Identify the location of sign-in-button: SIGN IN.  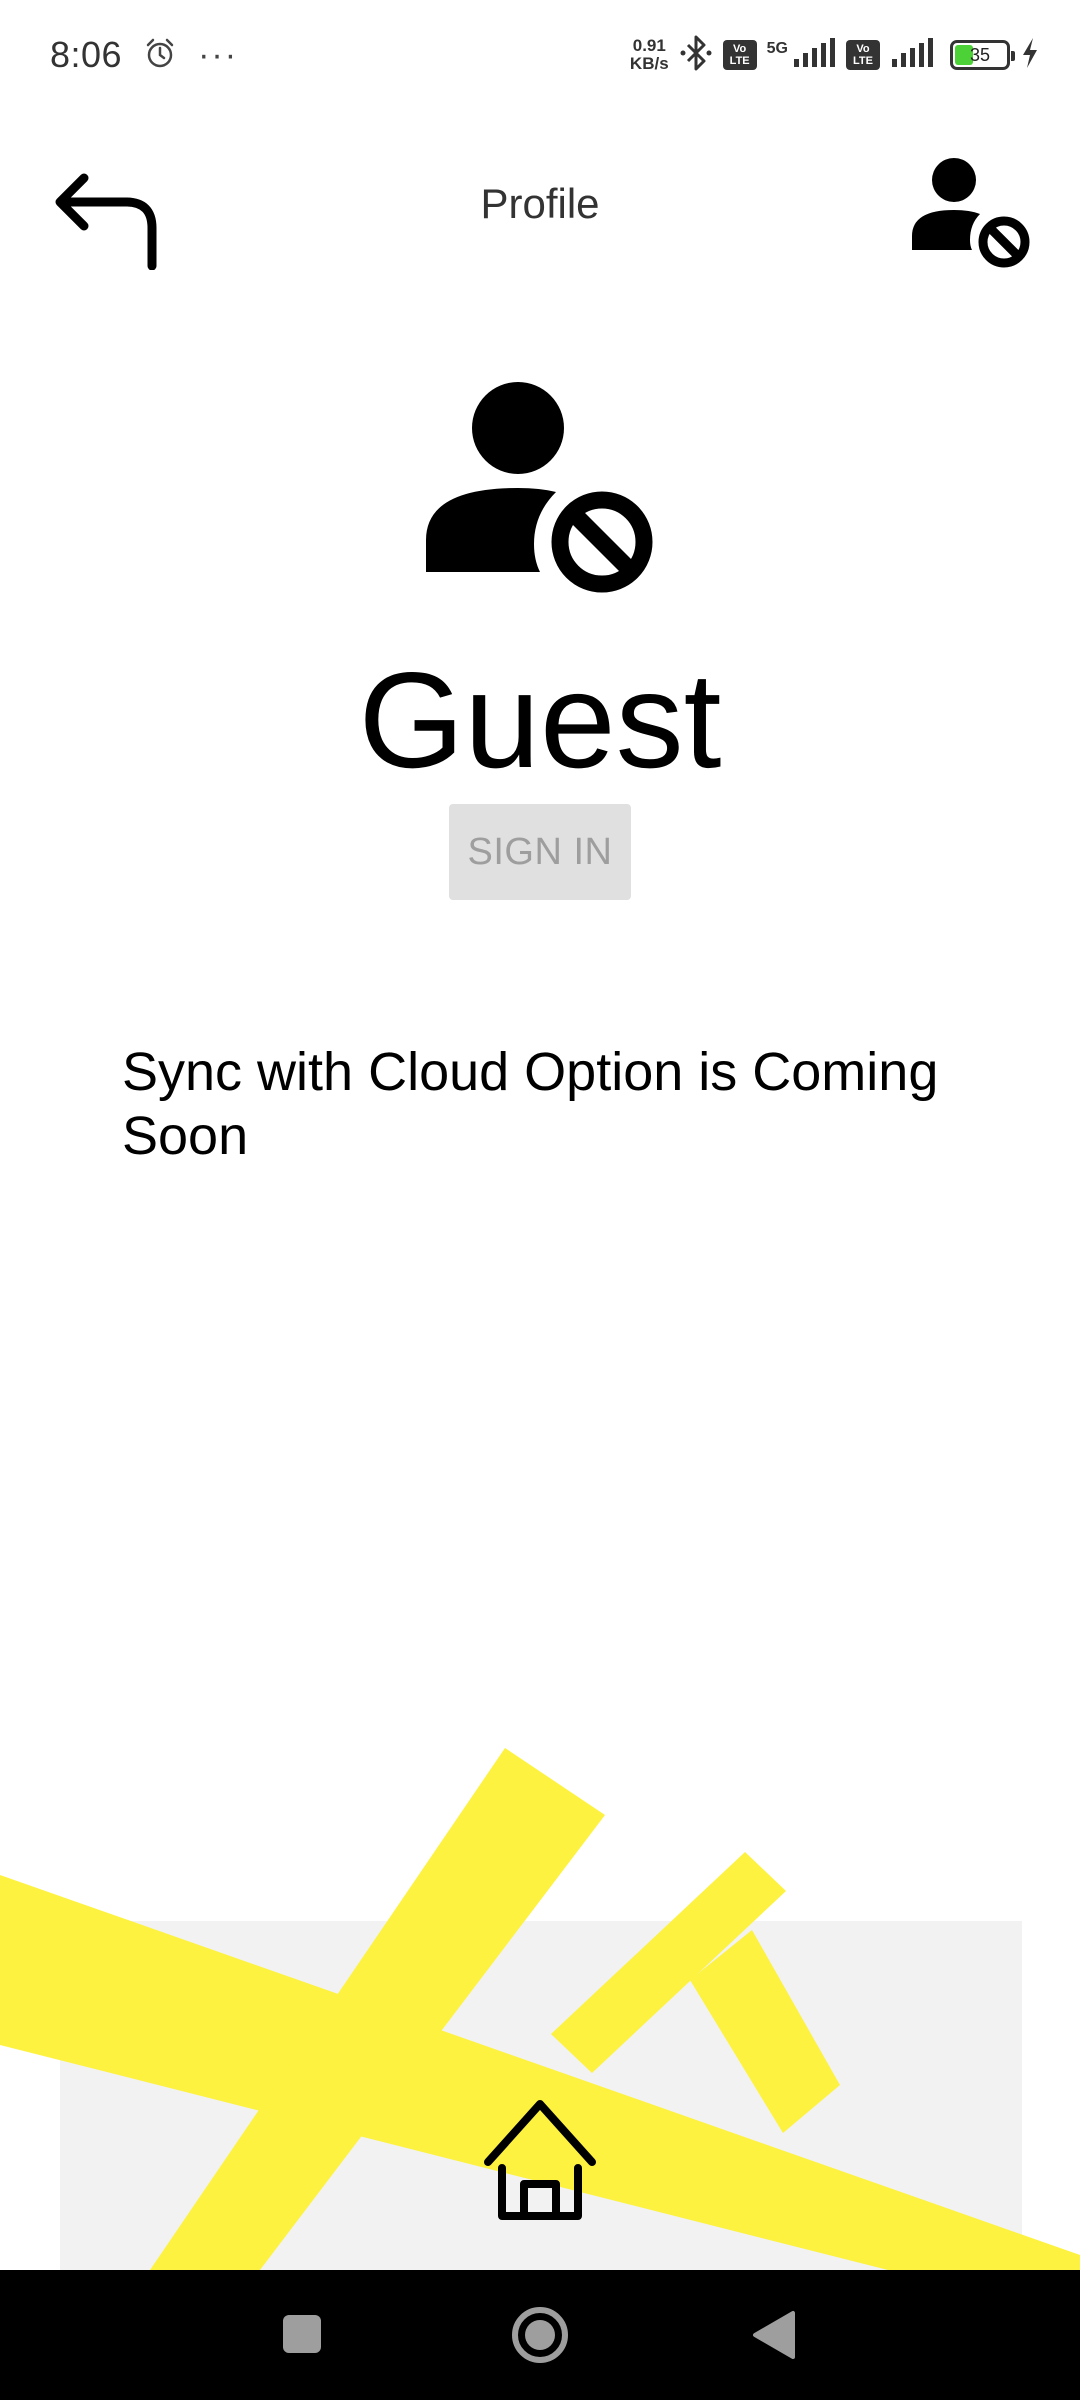
(540, 852).